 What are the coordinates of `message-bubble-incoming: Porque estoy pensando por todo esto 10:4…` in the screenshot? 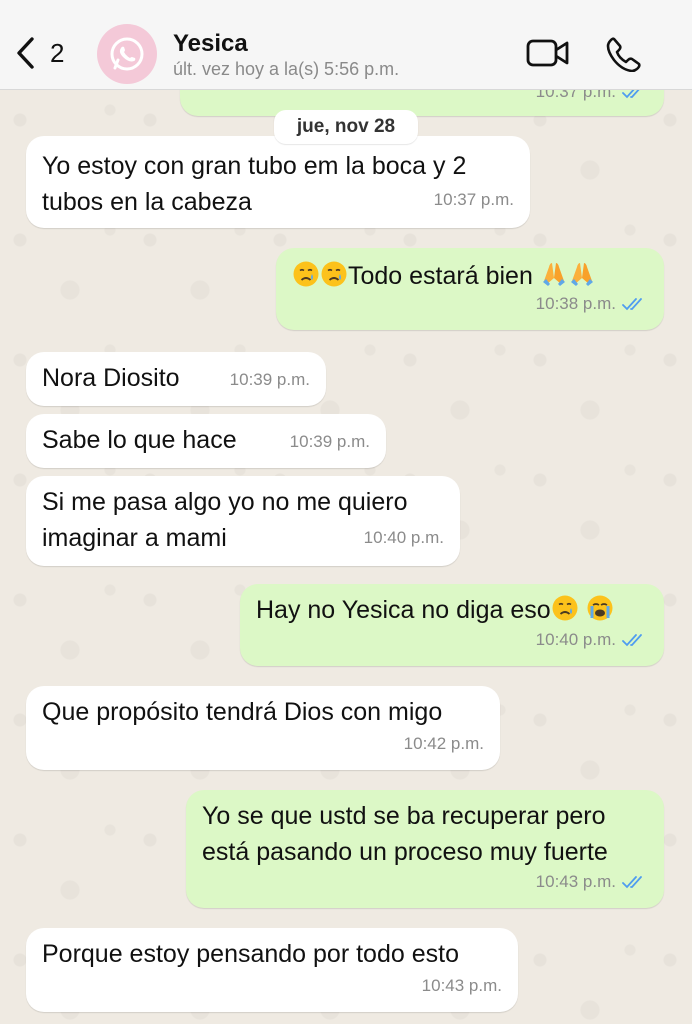 It's located at (272, 970).